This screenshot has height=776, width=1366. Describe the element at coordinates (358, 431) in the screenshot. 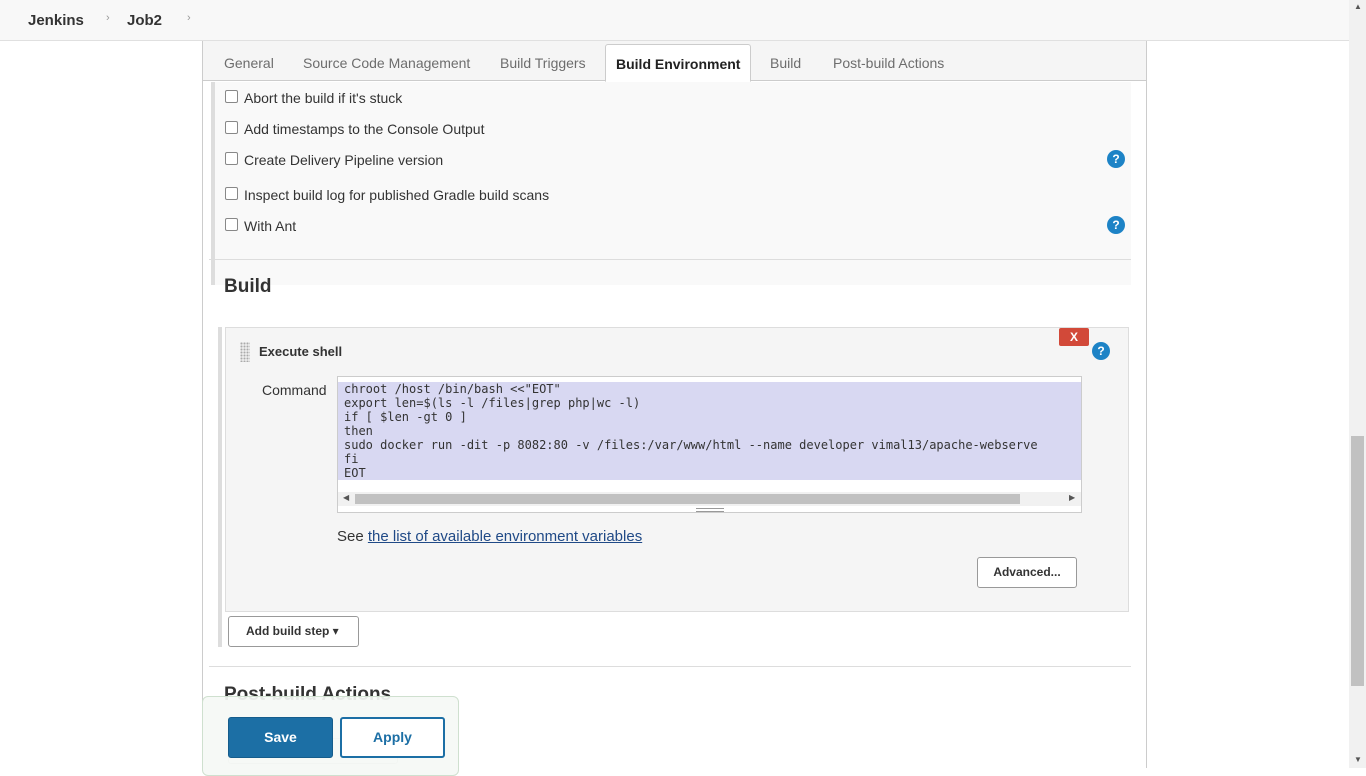

I see `code-line: then` at that location.